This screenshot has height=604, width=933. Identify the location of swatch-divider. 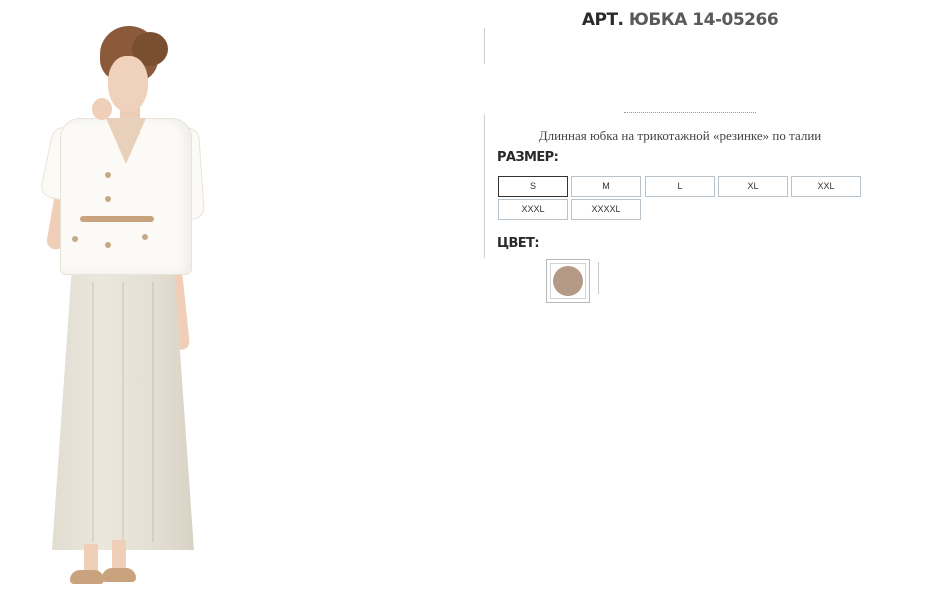
(598, 278).